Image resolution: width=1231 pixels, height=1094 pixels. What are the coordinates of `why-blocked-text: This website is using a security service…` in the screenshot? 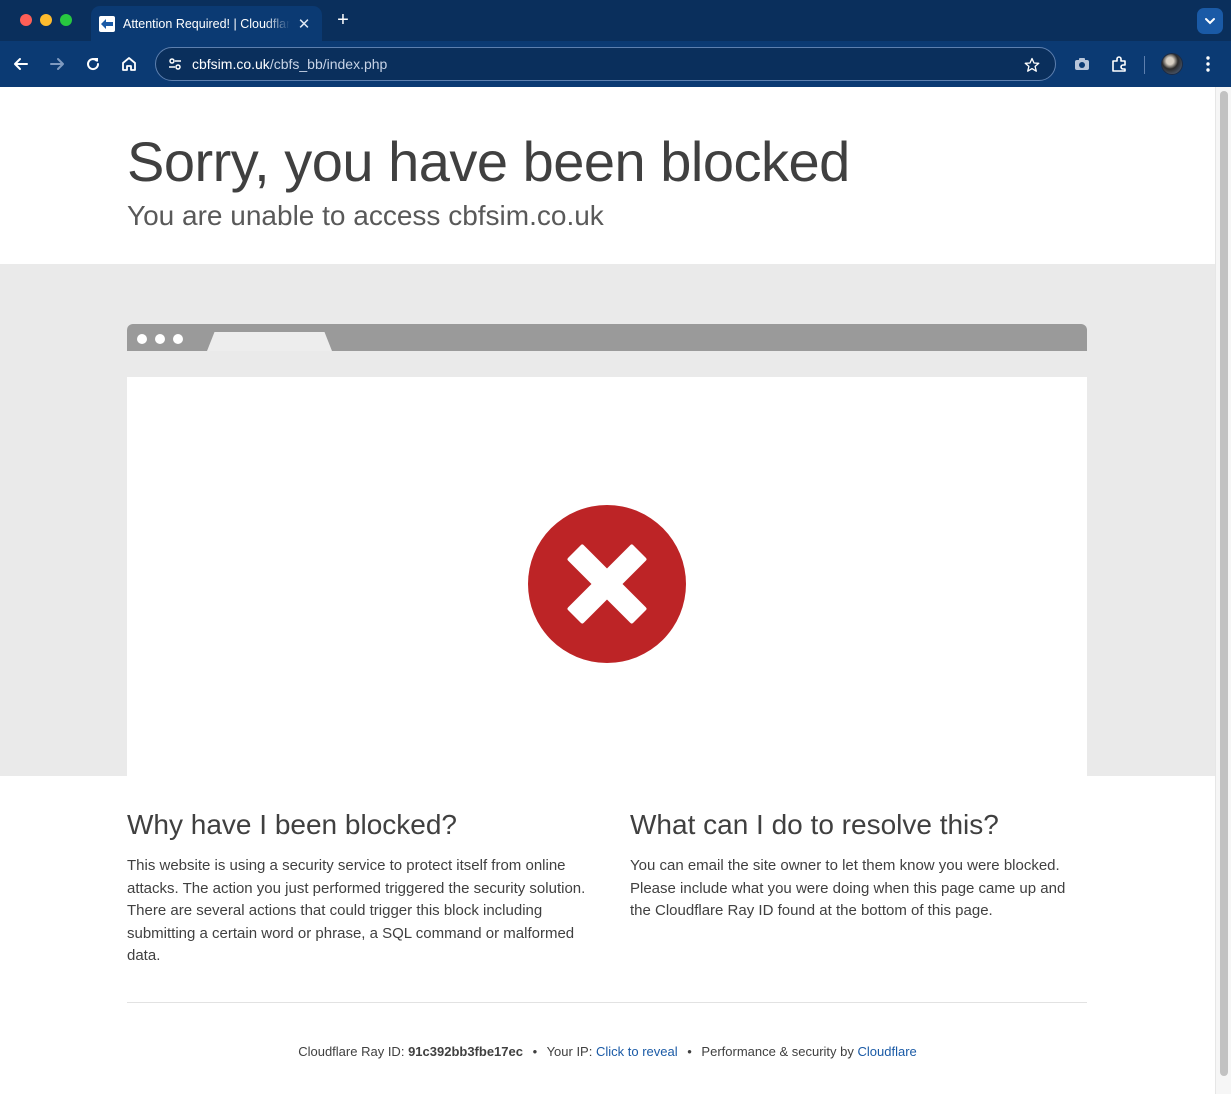 It's located at (356, 911).